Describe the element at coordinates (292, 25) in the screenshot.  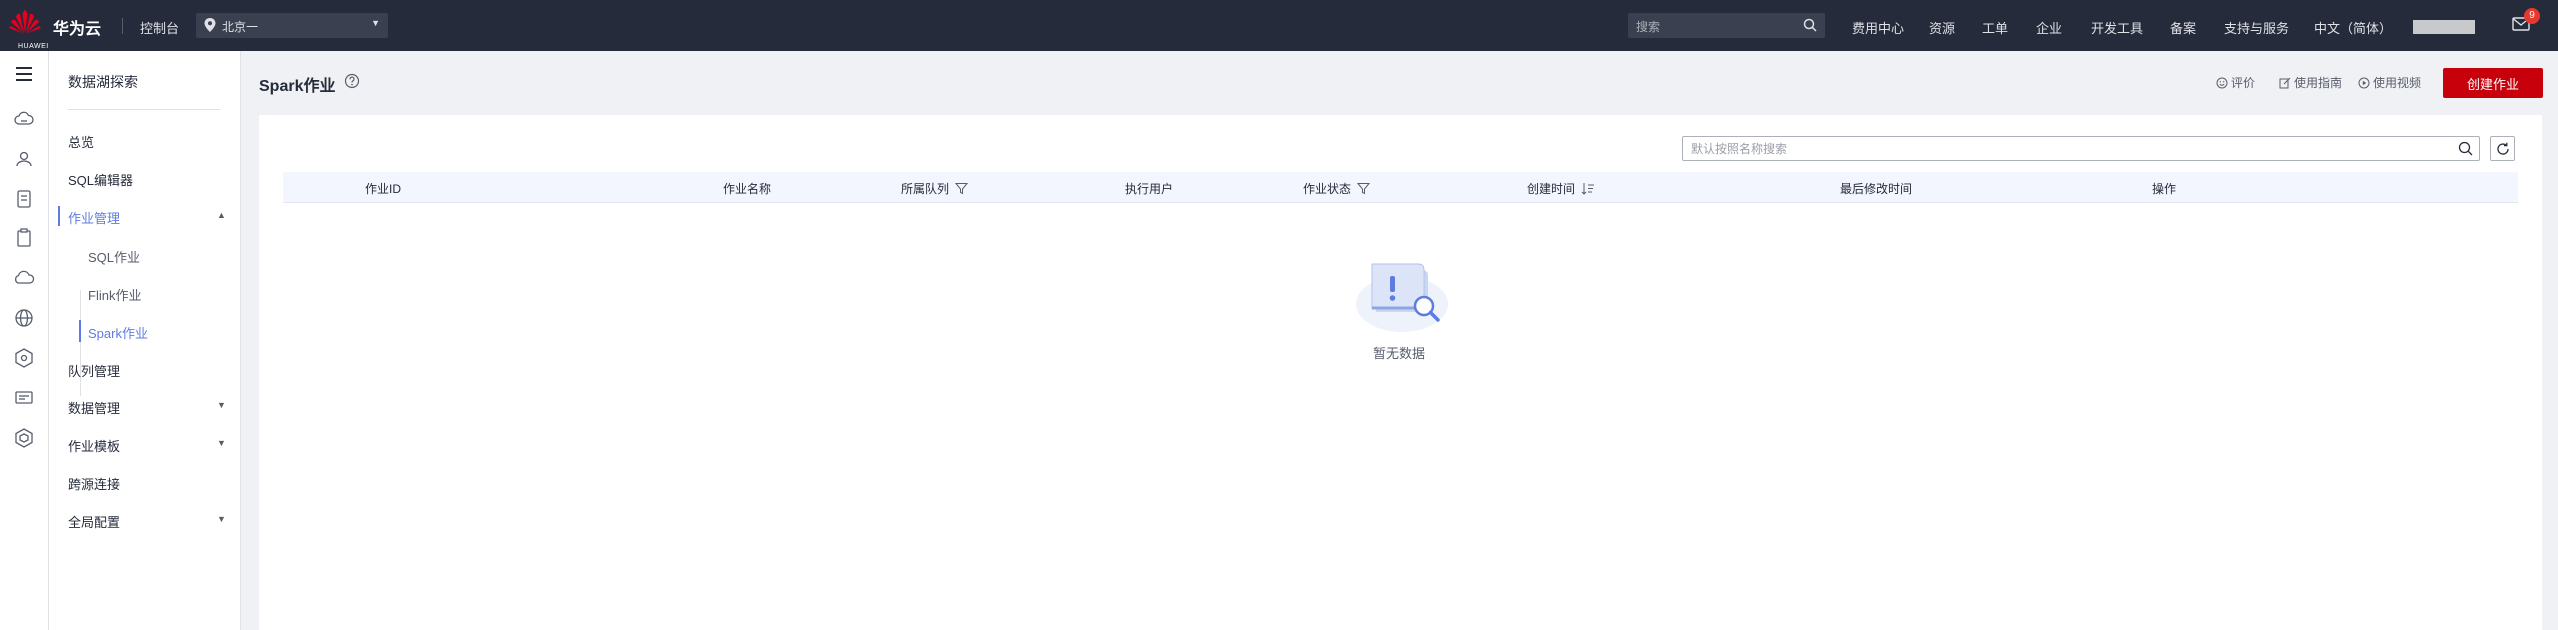
I see `region-selector: 北京一 ▼` at that location.